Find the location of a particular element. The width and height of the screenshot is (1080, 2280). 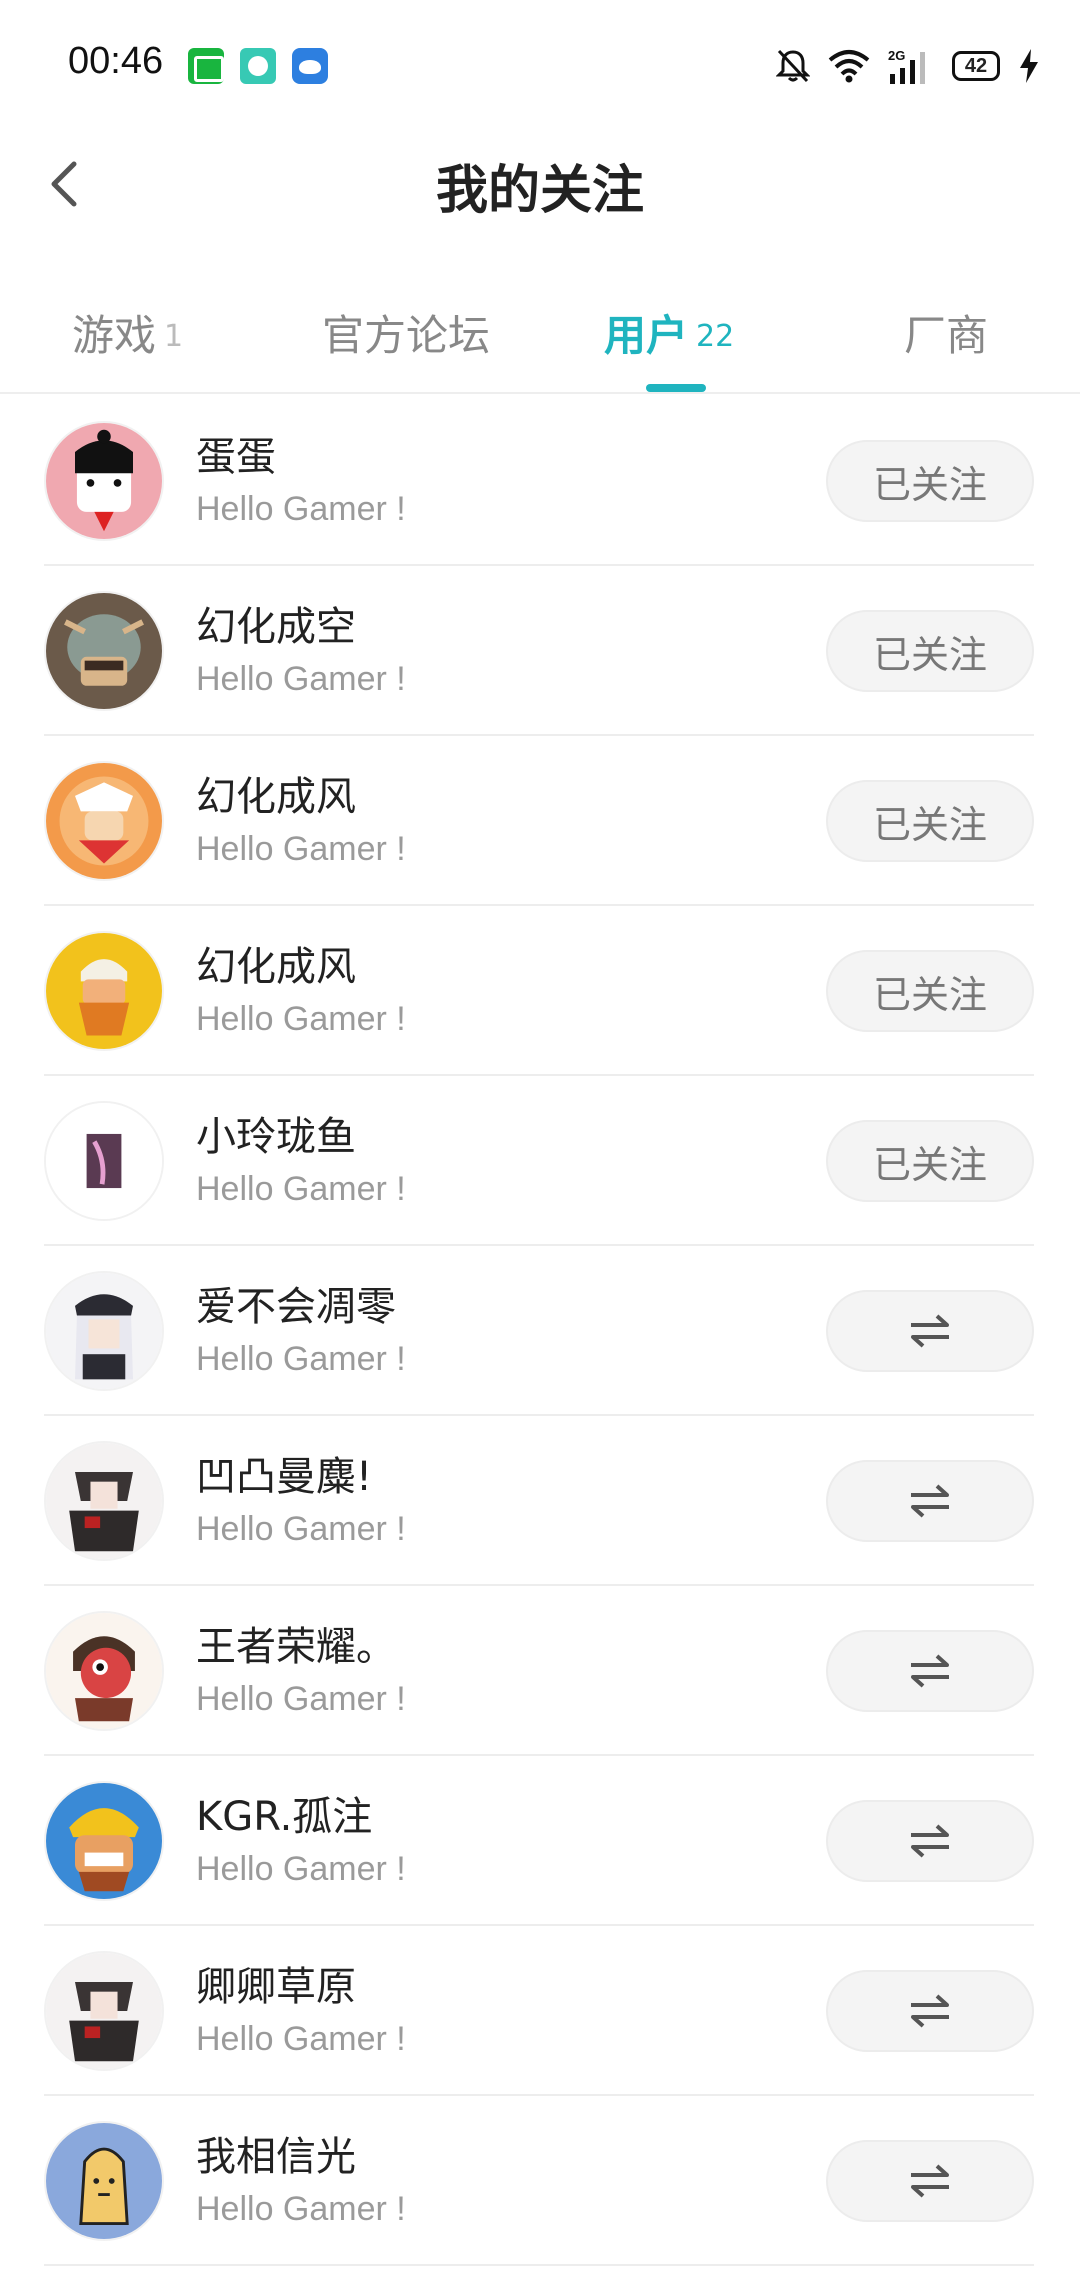

list-item: 王者荣耀。 Hello Gamer ! is located at coordinates (540, 1671).